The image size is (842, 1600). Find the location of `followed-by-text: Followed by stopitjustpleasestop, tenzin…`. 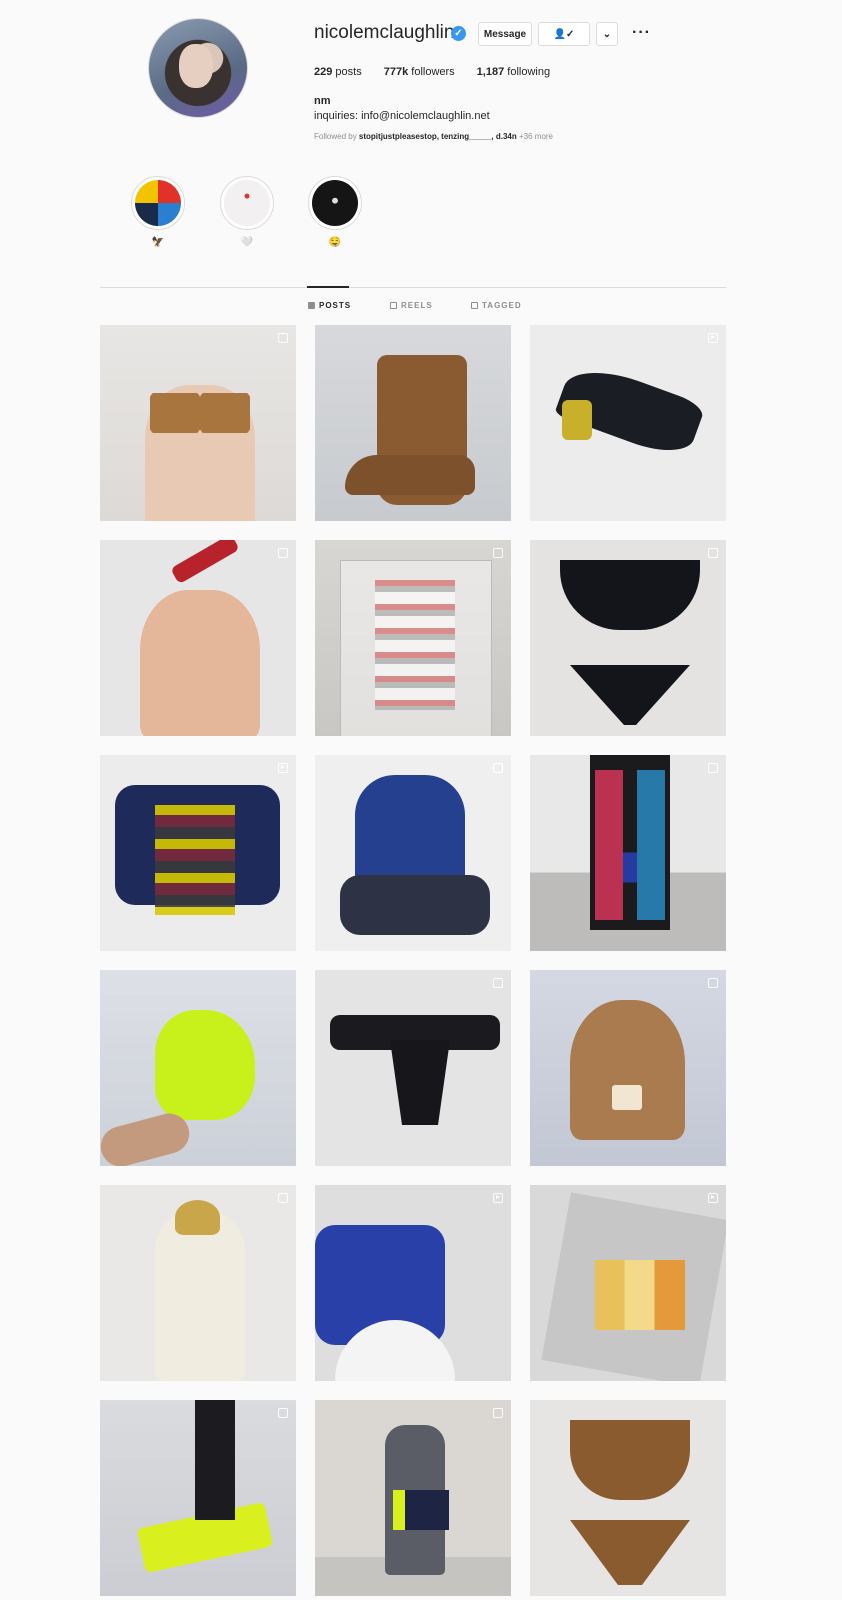

followed-by-text: Followed by stopitjustpleasestop, tenzin… is located at coordinates (433, 136).